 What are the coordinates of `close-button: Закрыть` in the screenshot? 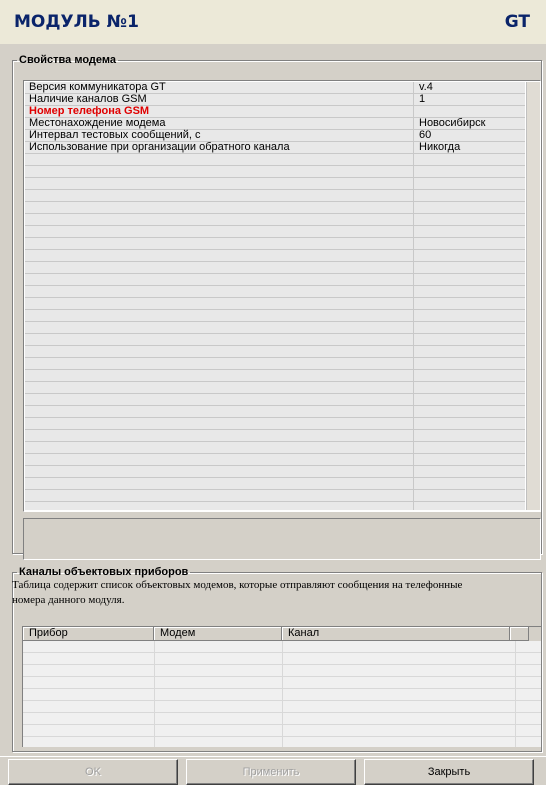 It's located at (449, 772).